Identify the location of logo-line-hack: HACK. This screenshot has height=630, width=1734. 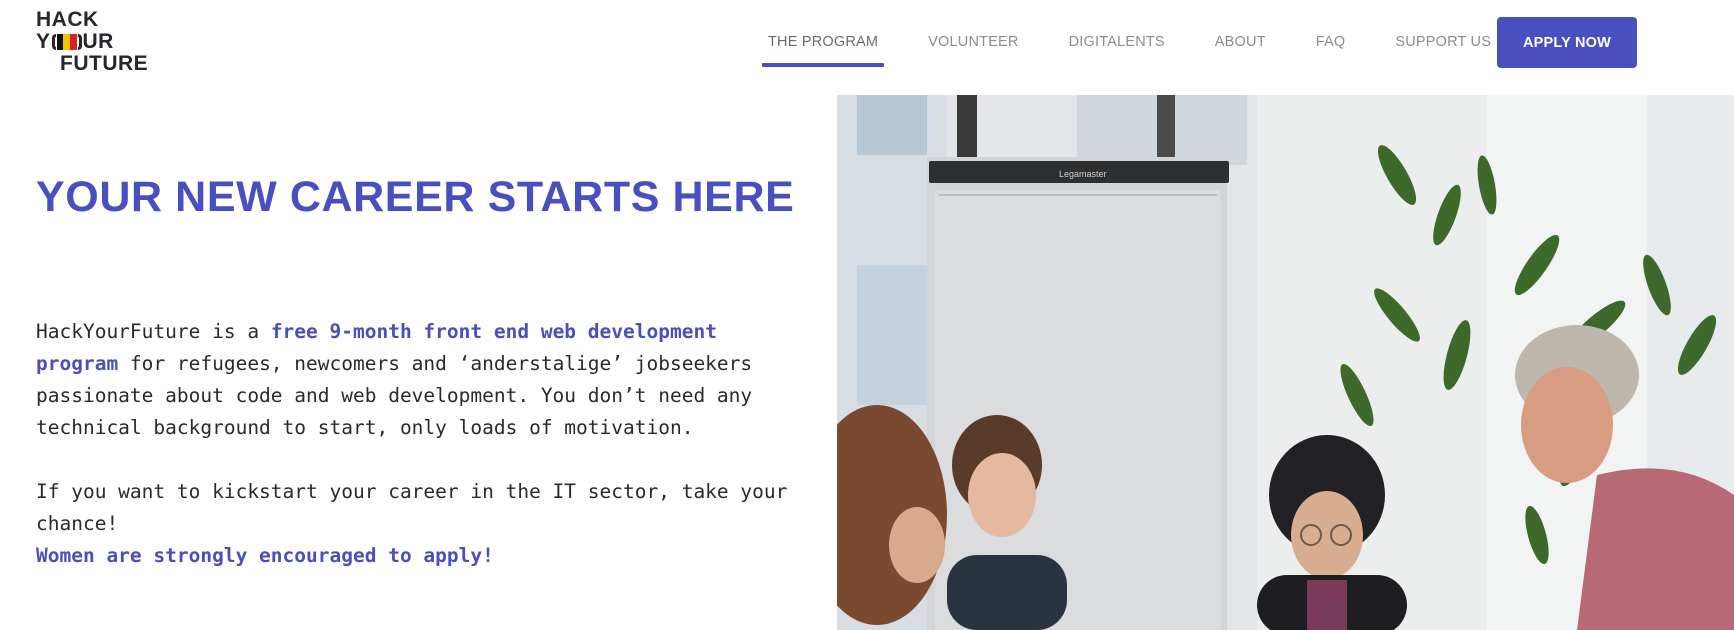
(67, 19).